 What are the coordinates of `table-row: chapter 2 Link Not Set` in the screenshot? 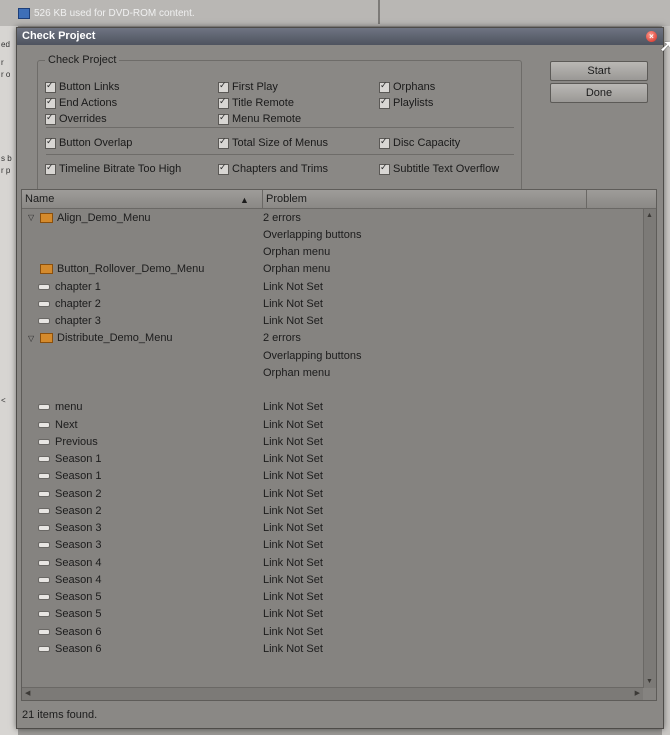 It's located at (332, 303).